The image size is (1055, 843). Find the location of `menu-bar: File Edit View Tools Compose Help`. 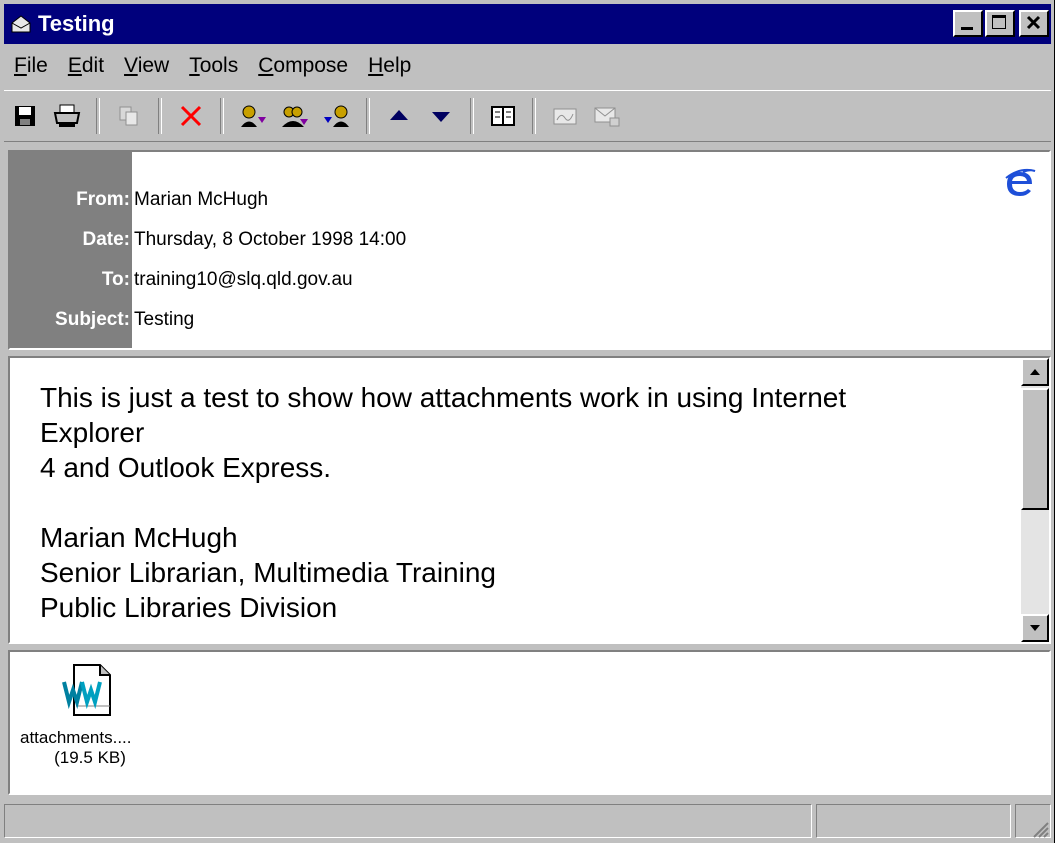

menu-bar: File Edit View Tools Compose Help is located at coordinates (212, 66).